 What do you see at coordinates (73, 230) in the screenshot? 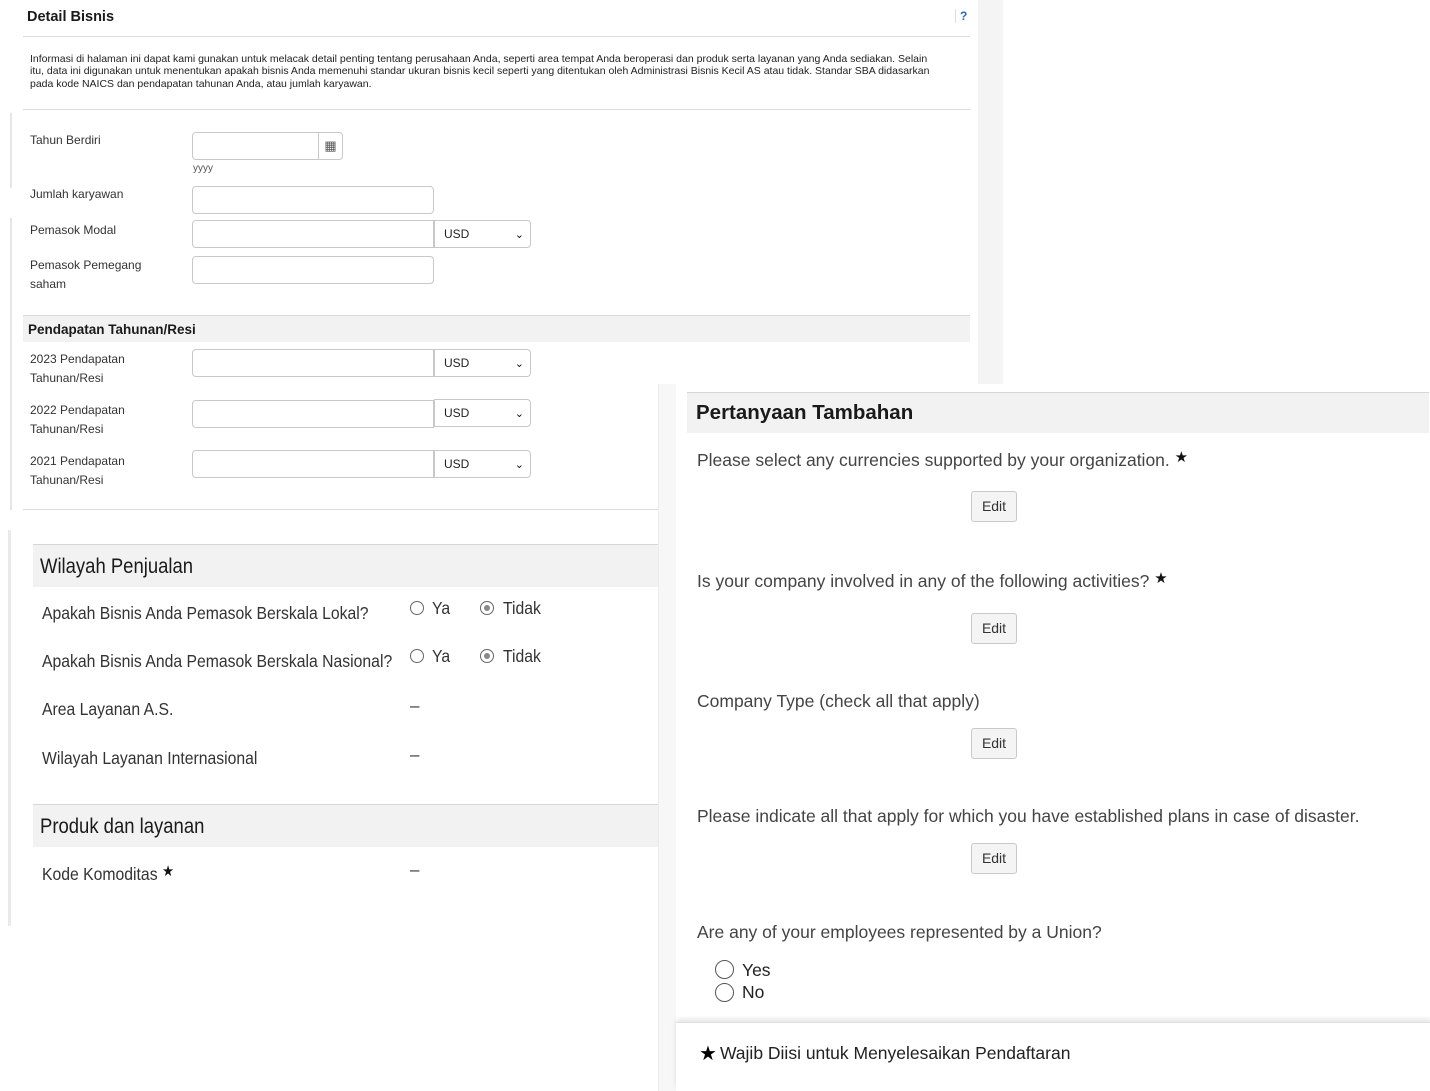
I see `pemasok-modal-label: Pemasok Modal` at bounding box center [73, 230].